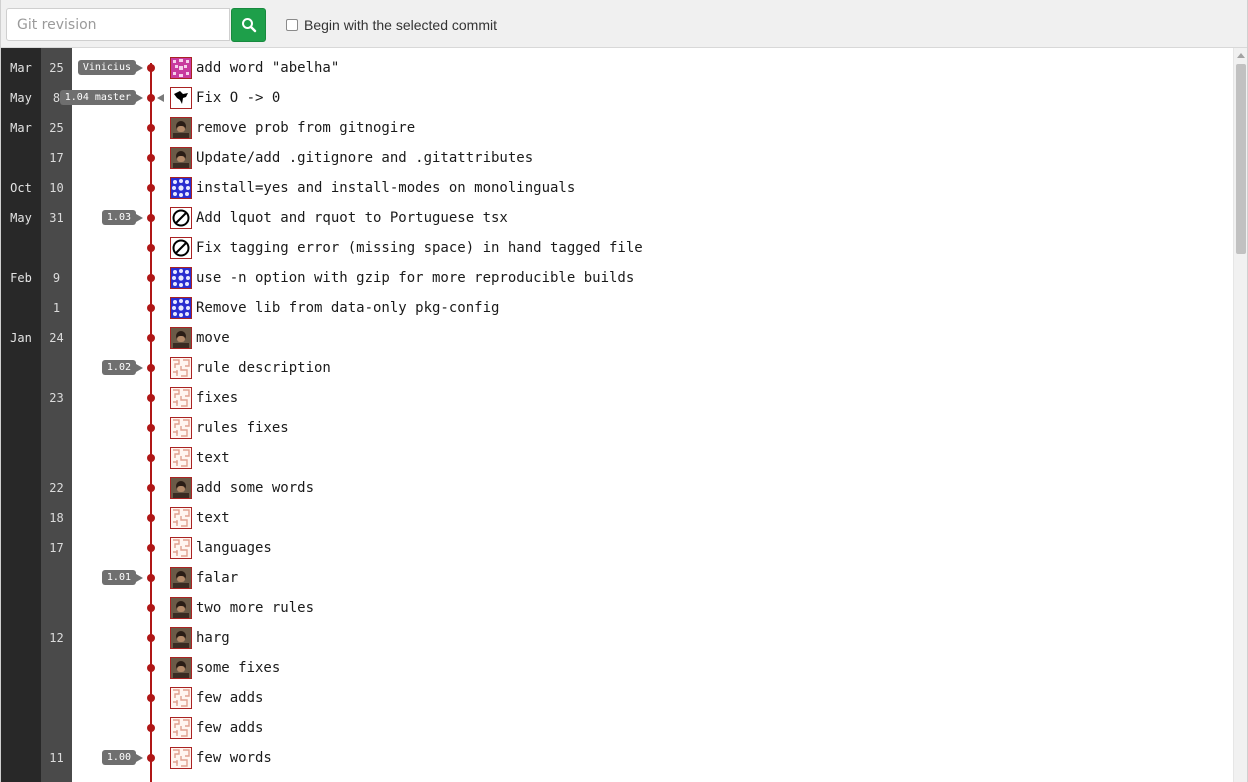 Image resolution: width=1248 pixels, height=782 pixels. Describe the element at coordinates (238, 668) in the screenshot. I see `commit-message: some fixes` at that location.